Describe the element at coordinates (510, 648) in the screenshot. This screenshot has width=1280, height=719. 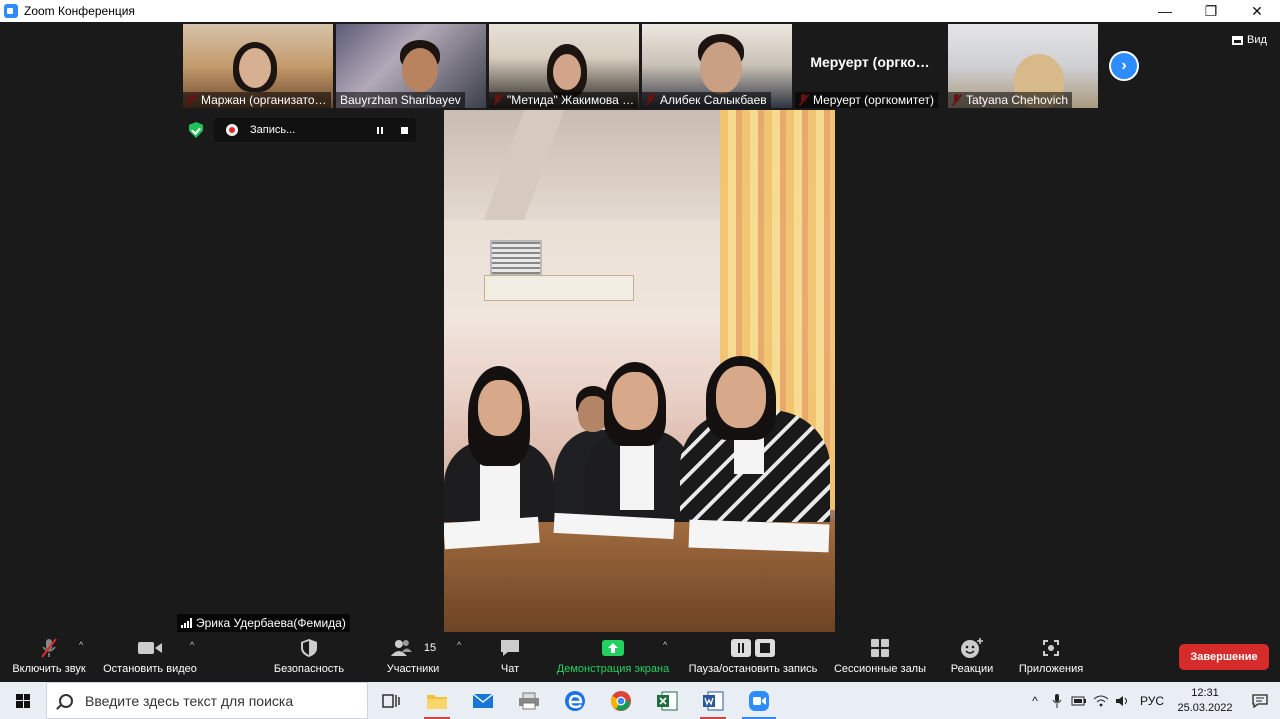
I see `chat-bubble-icon` at that location.